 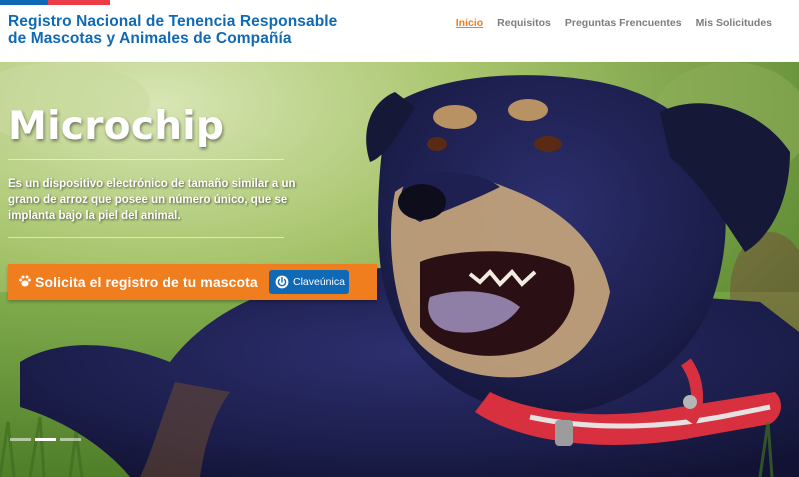 I want to click on nav-item-preguntas-frecuentes: Preguntas Frencuentes, so click(x=623, y=23).